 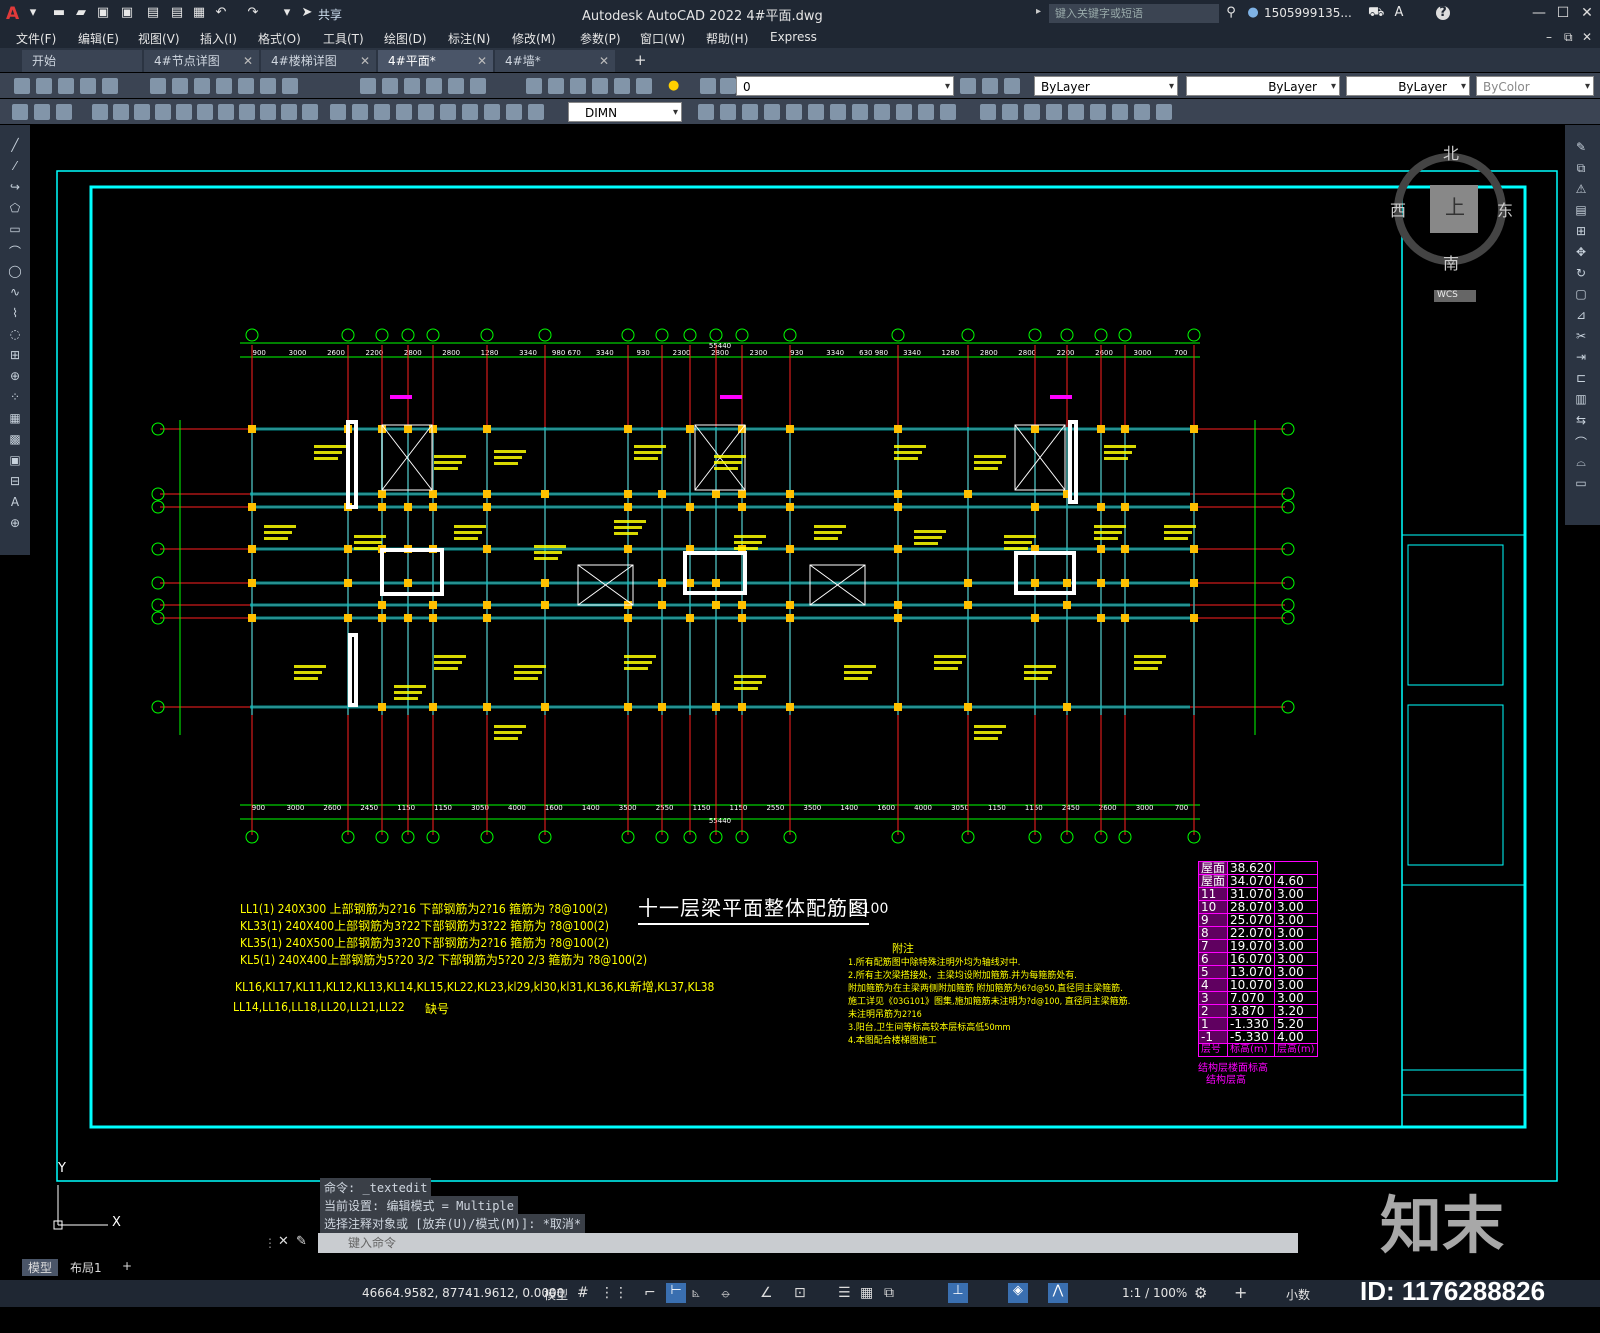 What do you see at coordinates (1200, 1293) in the screenshot?
I see `workspace-gear-icon: ⚙` at bounding box center [1200, 1293].